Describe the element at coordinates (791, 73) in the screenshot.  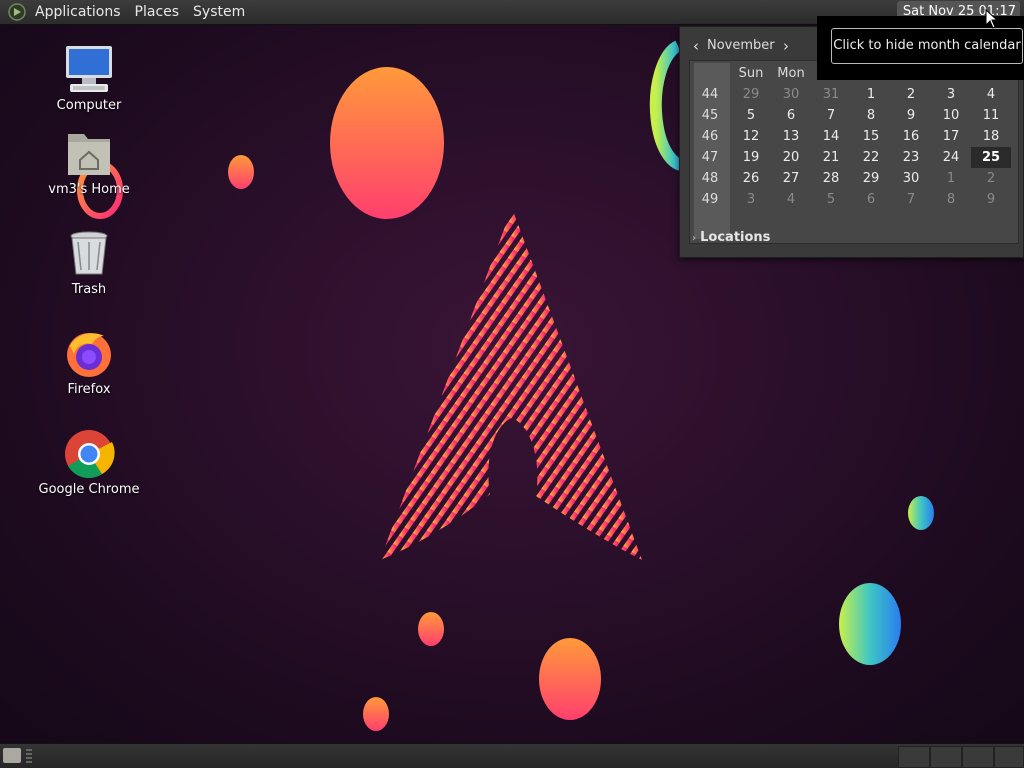
I see `day-header-mon: Mon` at that location.